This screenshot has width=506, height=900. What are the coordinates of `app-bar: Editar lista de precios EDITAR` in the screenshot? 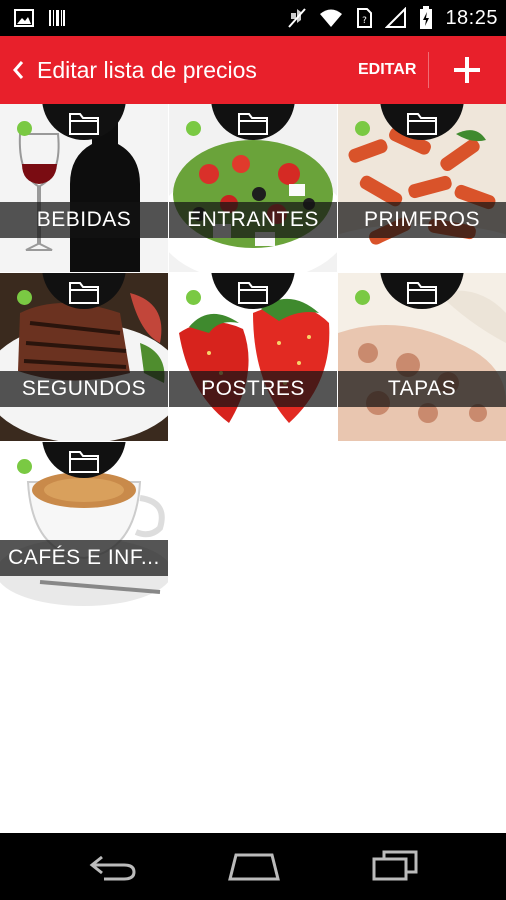 It's located at (253, 70).